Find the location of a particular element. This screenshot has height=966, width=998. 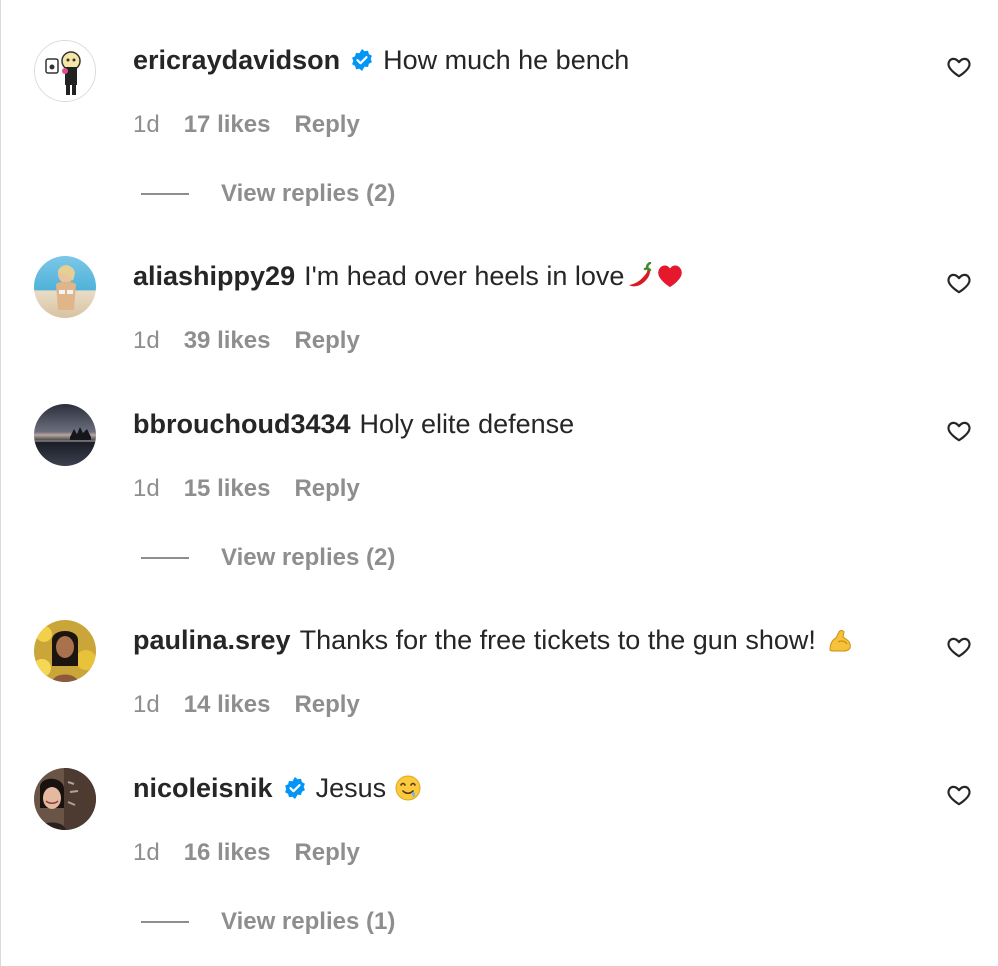

comment-text-line: ericraydavidson How much he bench is located at coordinates (381, 60).